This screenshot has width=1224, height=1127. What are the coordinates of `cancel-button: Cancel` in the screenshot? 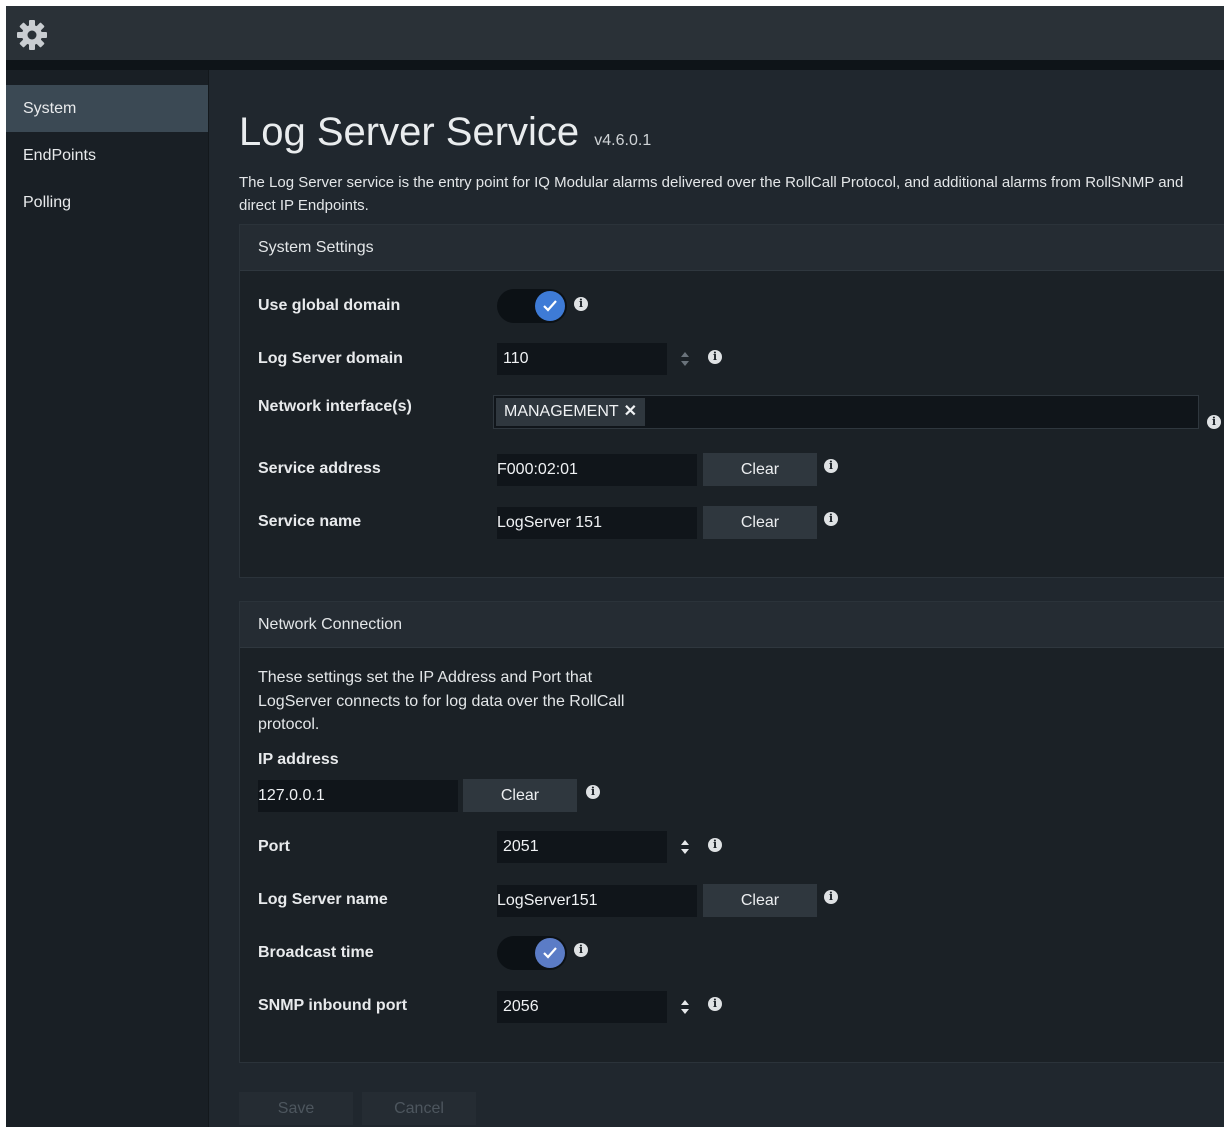 It's located at (419, 1108).